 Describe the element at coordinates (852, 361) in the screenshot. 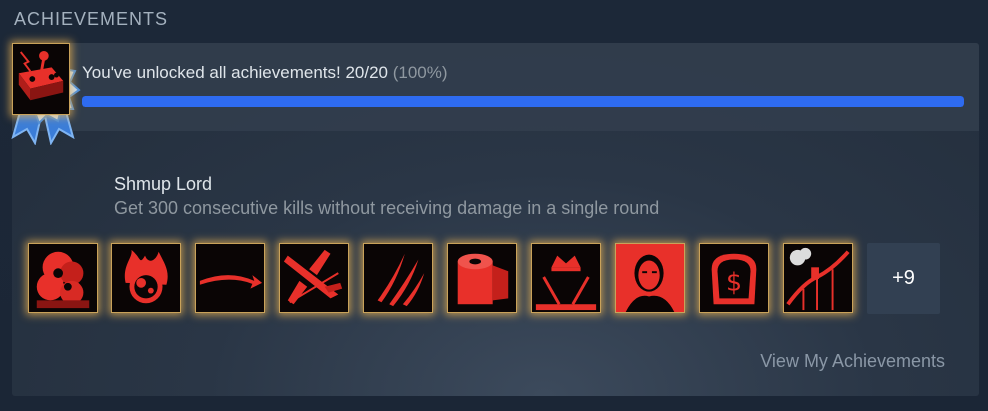

I see `view-my-achievements-link: View My Achievements` at that location.